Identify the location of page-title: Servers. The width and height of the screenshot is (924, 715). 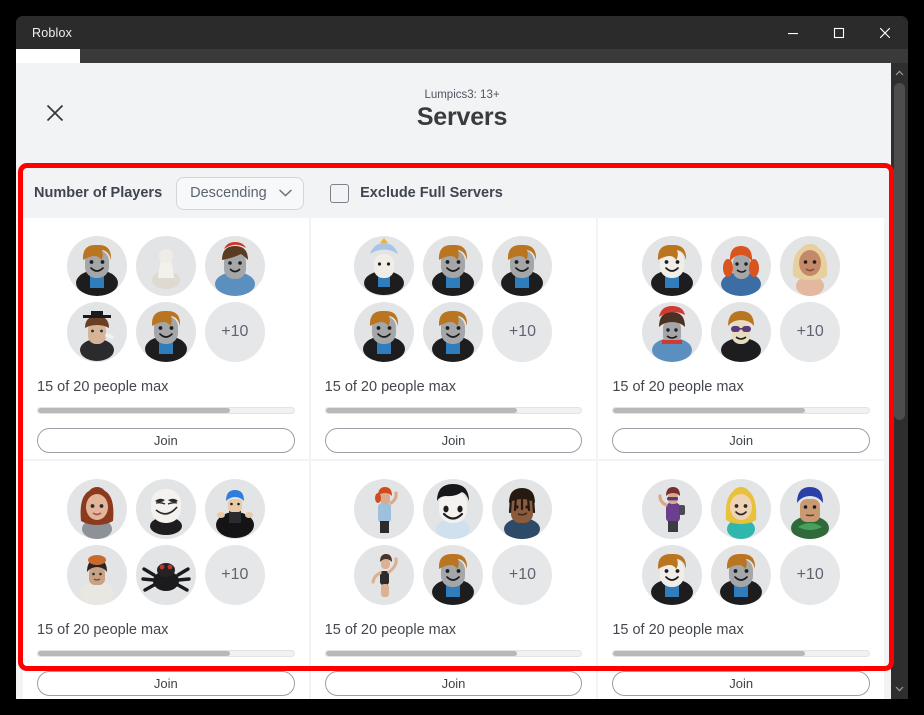
(462, 117).